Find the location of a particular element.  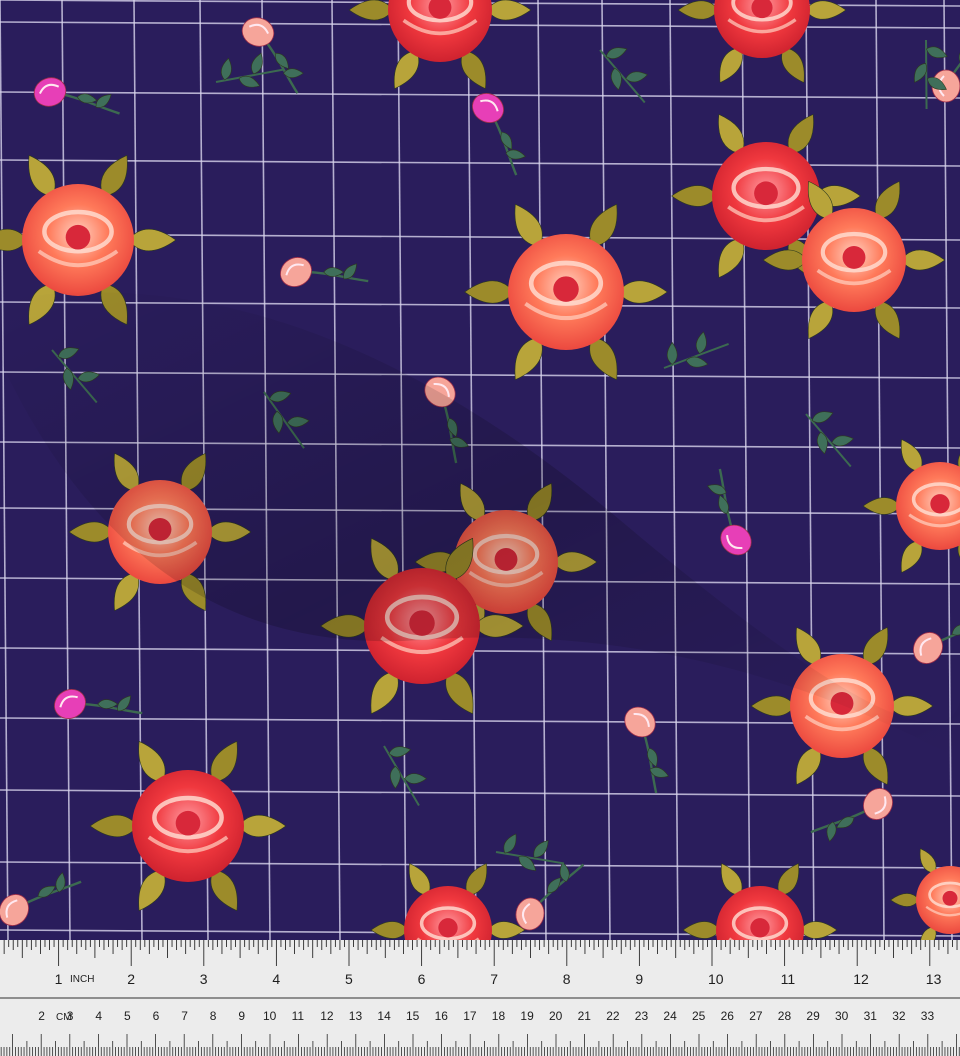

cm-number: 32 is located at coordinates (899, 1016).